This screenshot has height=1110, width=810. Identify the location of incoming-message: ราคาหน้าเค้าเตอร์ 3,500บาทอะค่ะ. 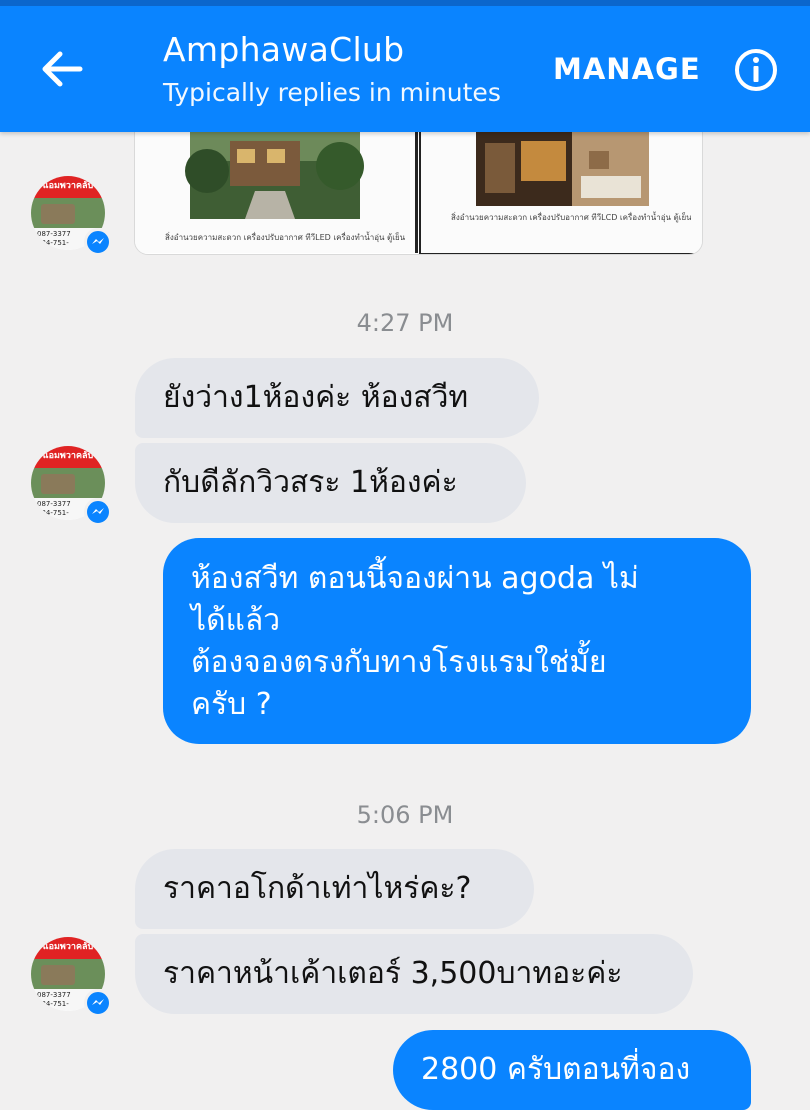
(414, 974).